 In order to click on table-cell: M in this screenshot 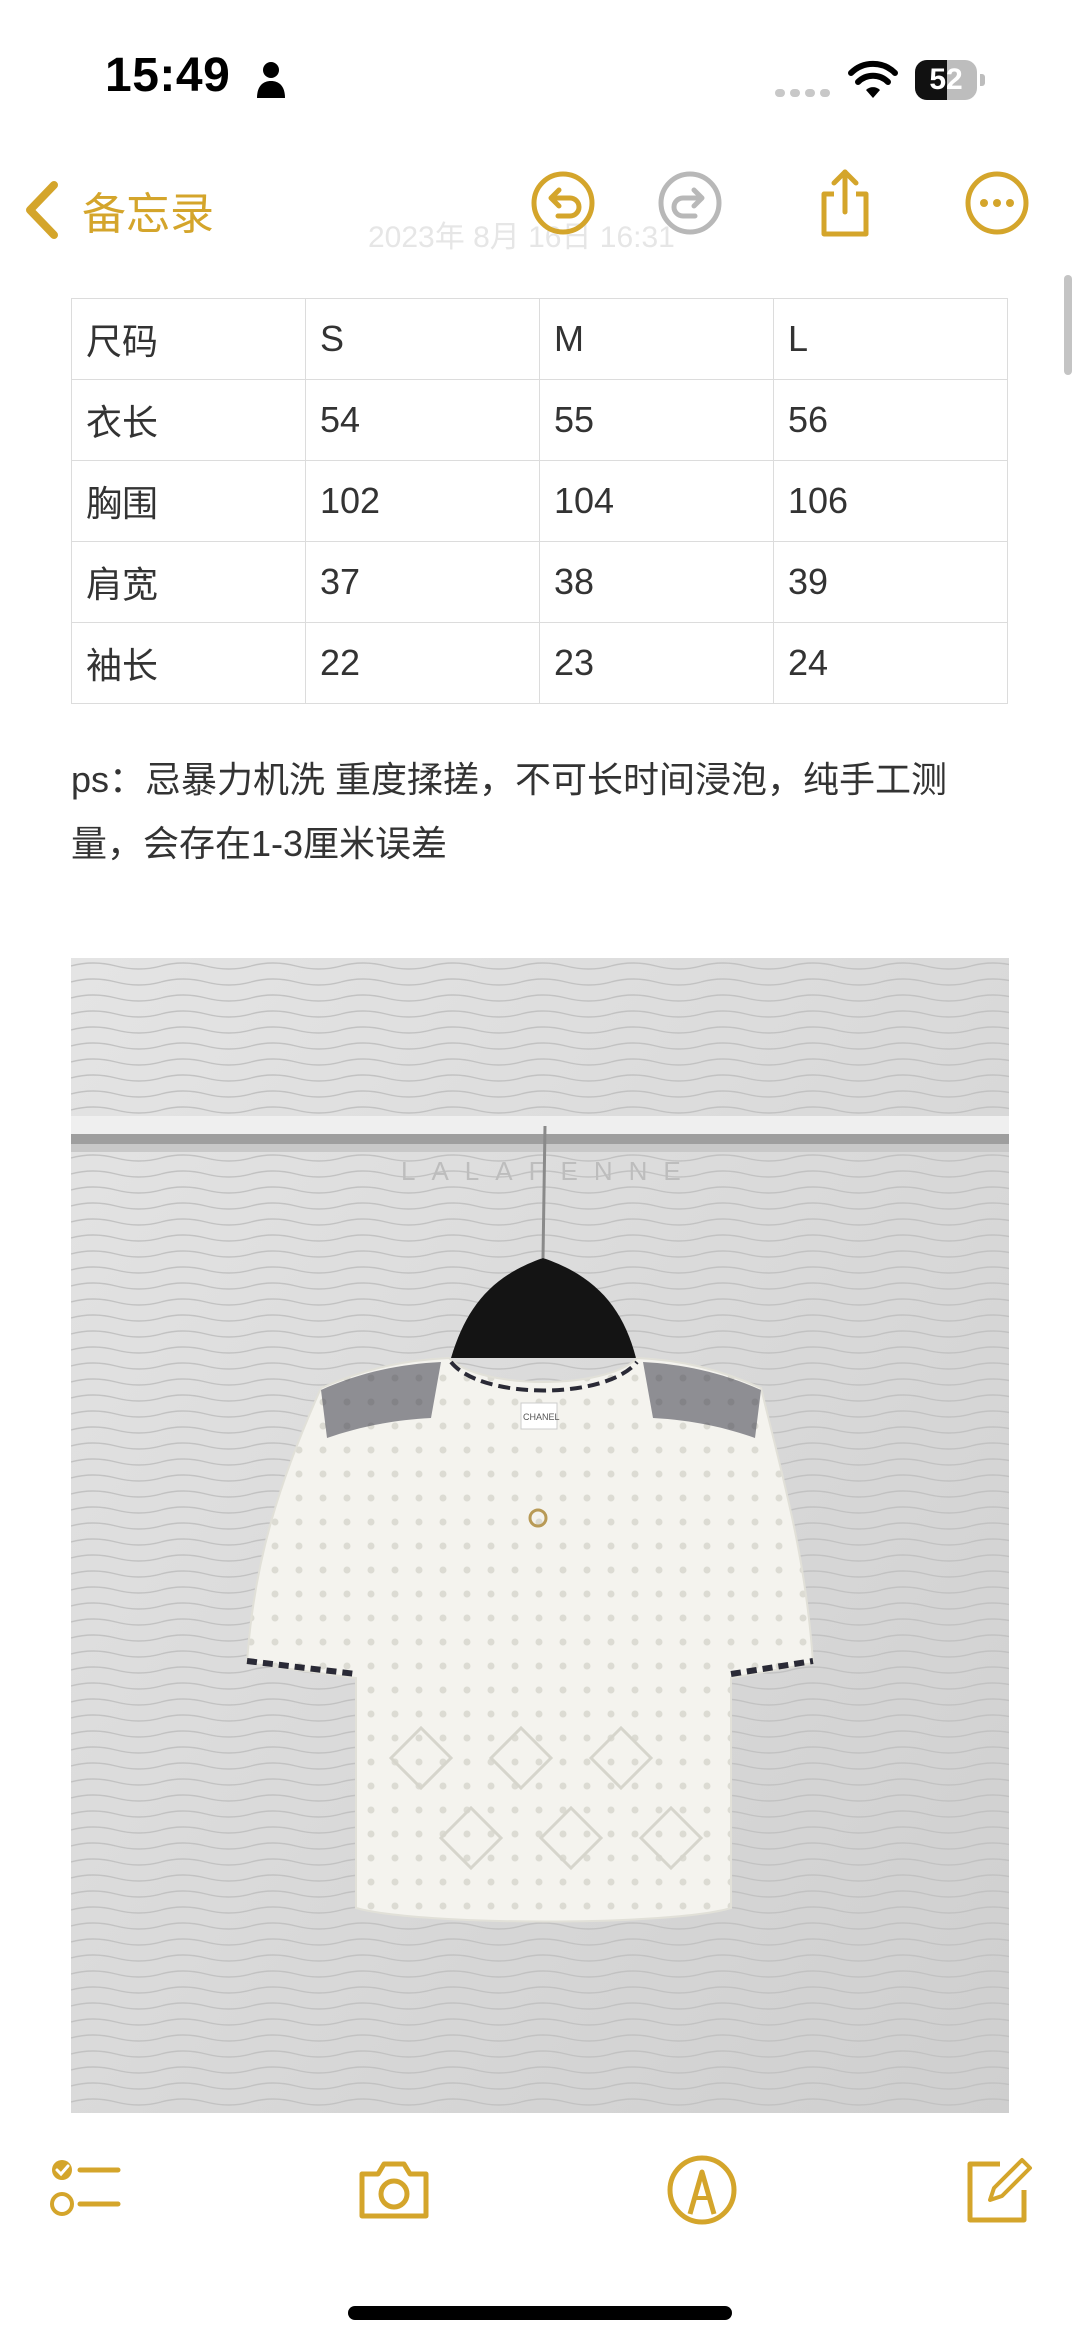, I will do `click(656, 339)`.